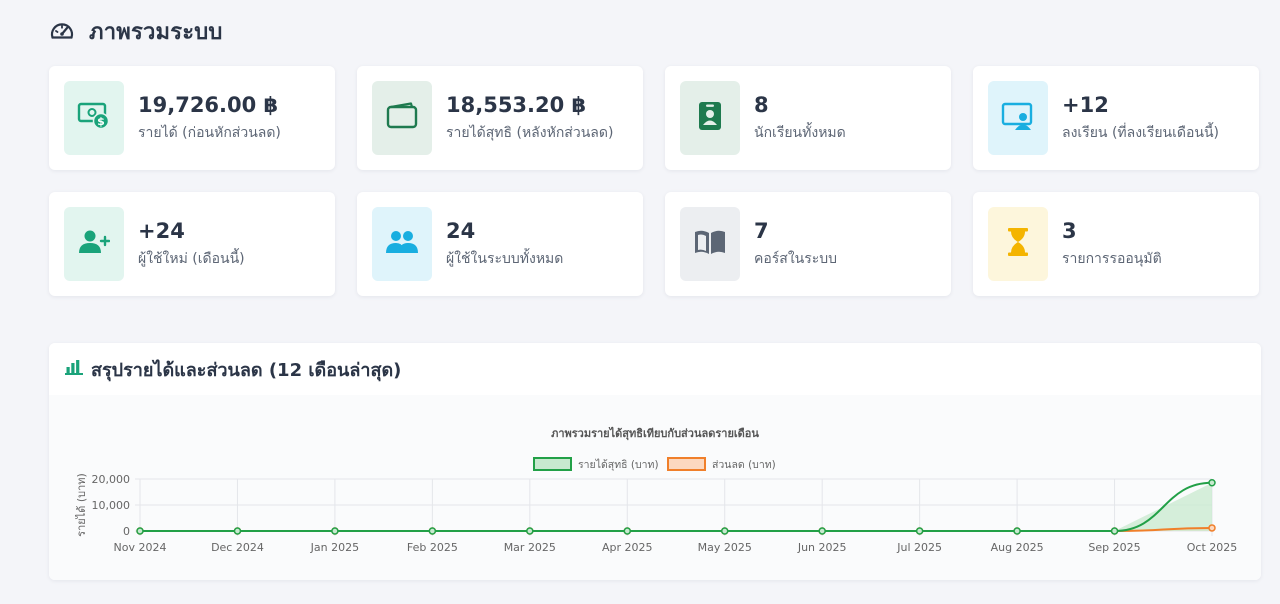 The image size is (1280, 604). Describe the element at coordinates (800, 133) in the screenshot. I see `stat-label: นักเรียนทั้งหมด` at that location.